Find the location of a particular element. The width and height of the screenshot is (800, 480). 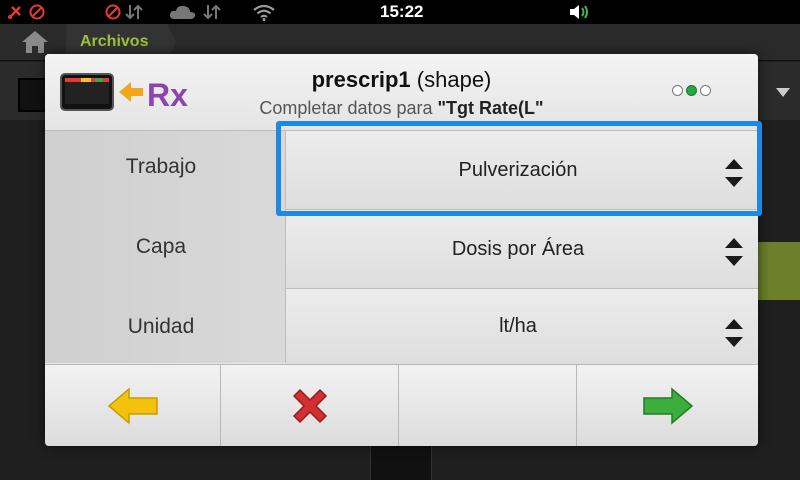

close-icon is located at coordinates (309, 405).